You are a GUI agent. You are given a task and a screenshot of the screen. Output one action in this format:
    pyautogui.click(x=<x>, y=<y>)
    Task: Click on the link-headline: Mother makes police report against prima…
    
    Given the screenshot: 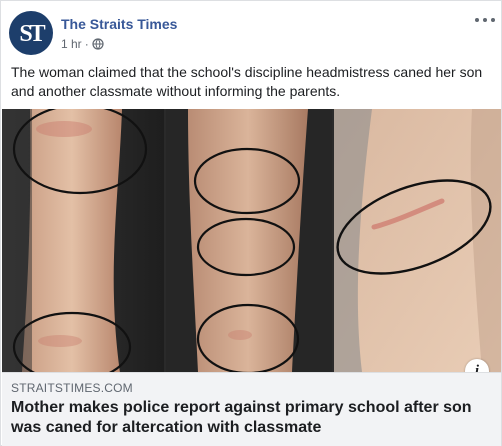 What is the action you would take?
    pyautogui.click(x=251, y=418)
    